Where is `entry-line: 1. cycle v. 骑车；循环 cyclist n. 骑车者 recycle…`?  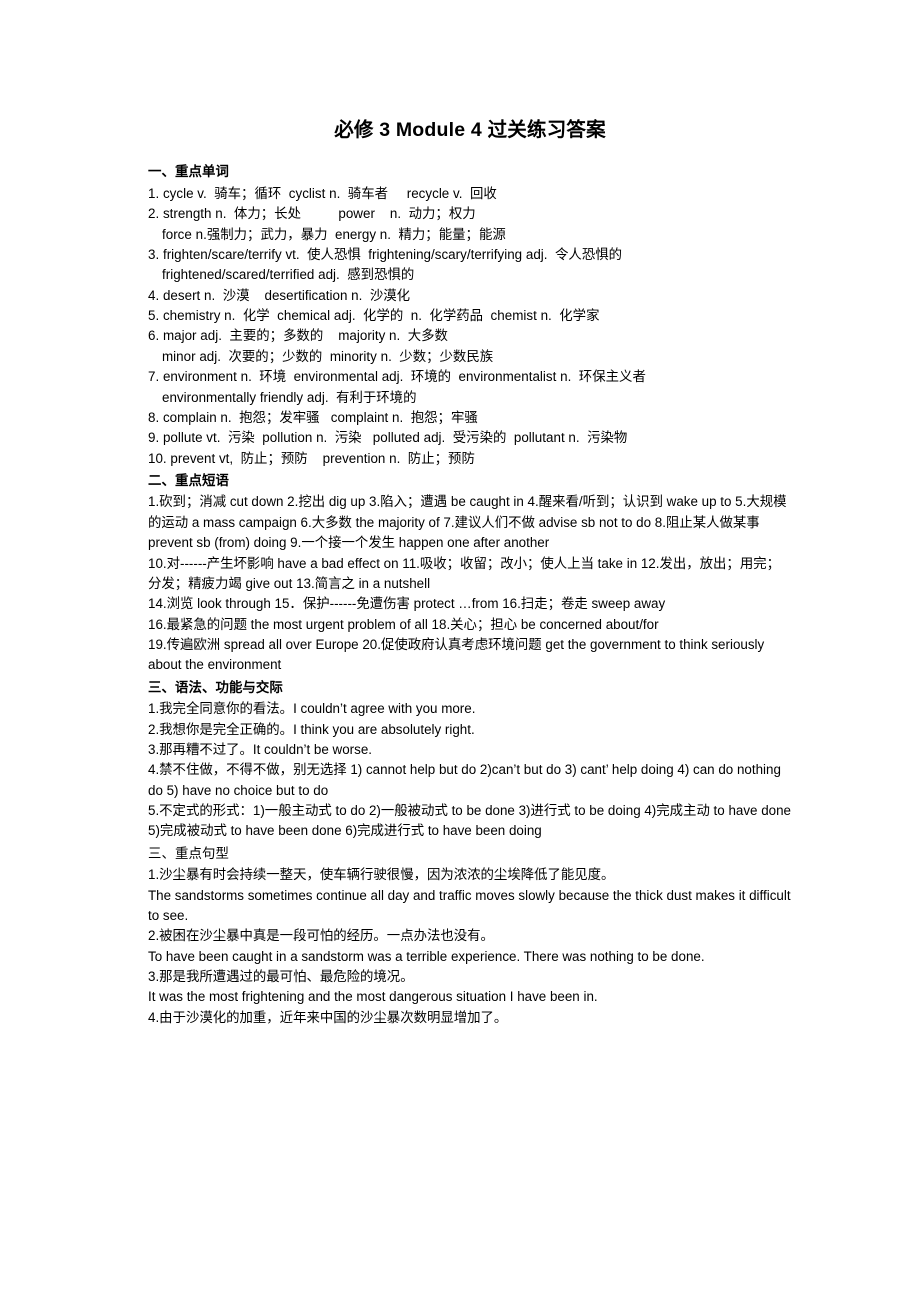
entry-line: 1. cycle v. 骑车；循环 cyclist n. 骑车者 recycle… is located at coordinates (322, 193).